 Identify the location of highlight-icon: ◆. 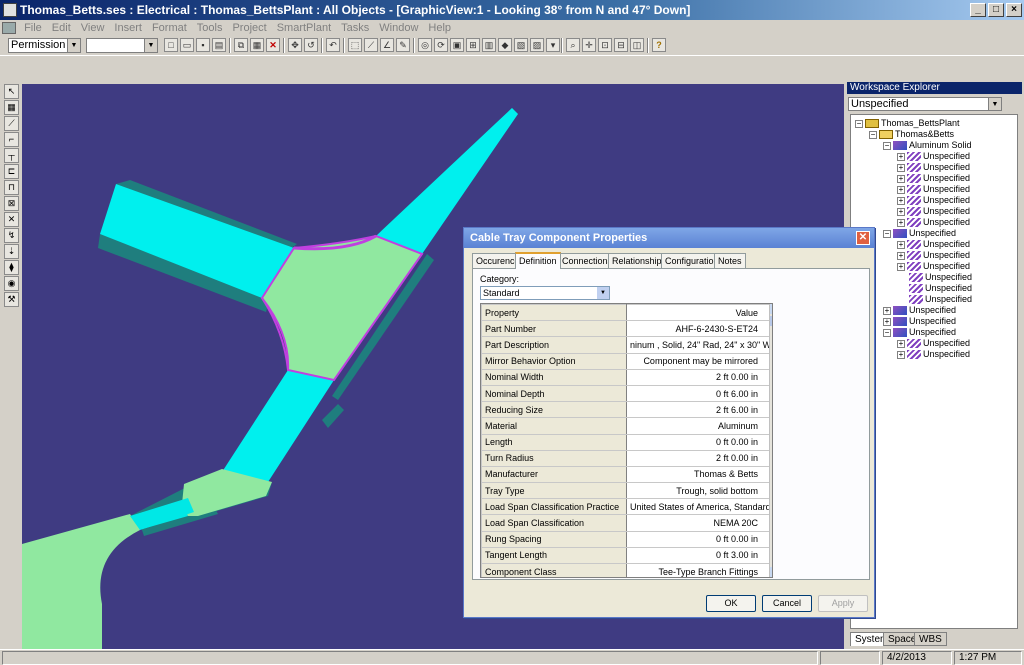
(505, 45).